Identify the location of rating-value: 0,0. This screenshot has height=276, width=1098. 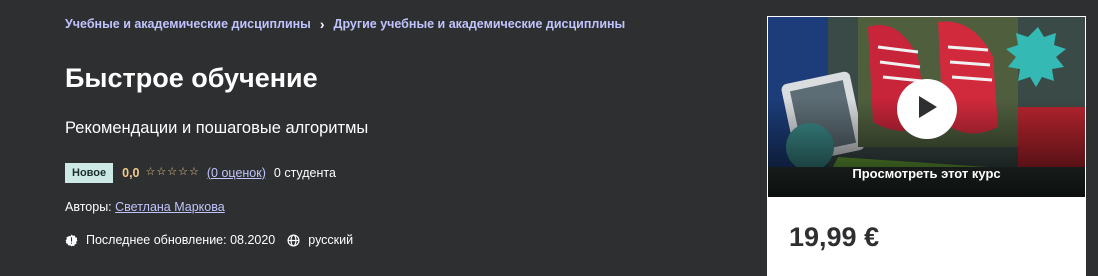
(131, 172).